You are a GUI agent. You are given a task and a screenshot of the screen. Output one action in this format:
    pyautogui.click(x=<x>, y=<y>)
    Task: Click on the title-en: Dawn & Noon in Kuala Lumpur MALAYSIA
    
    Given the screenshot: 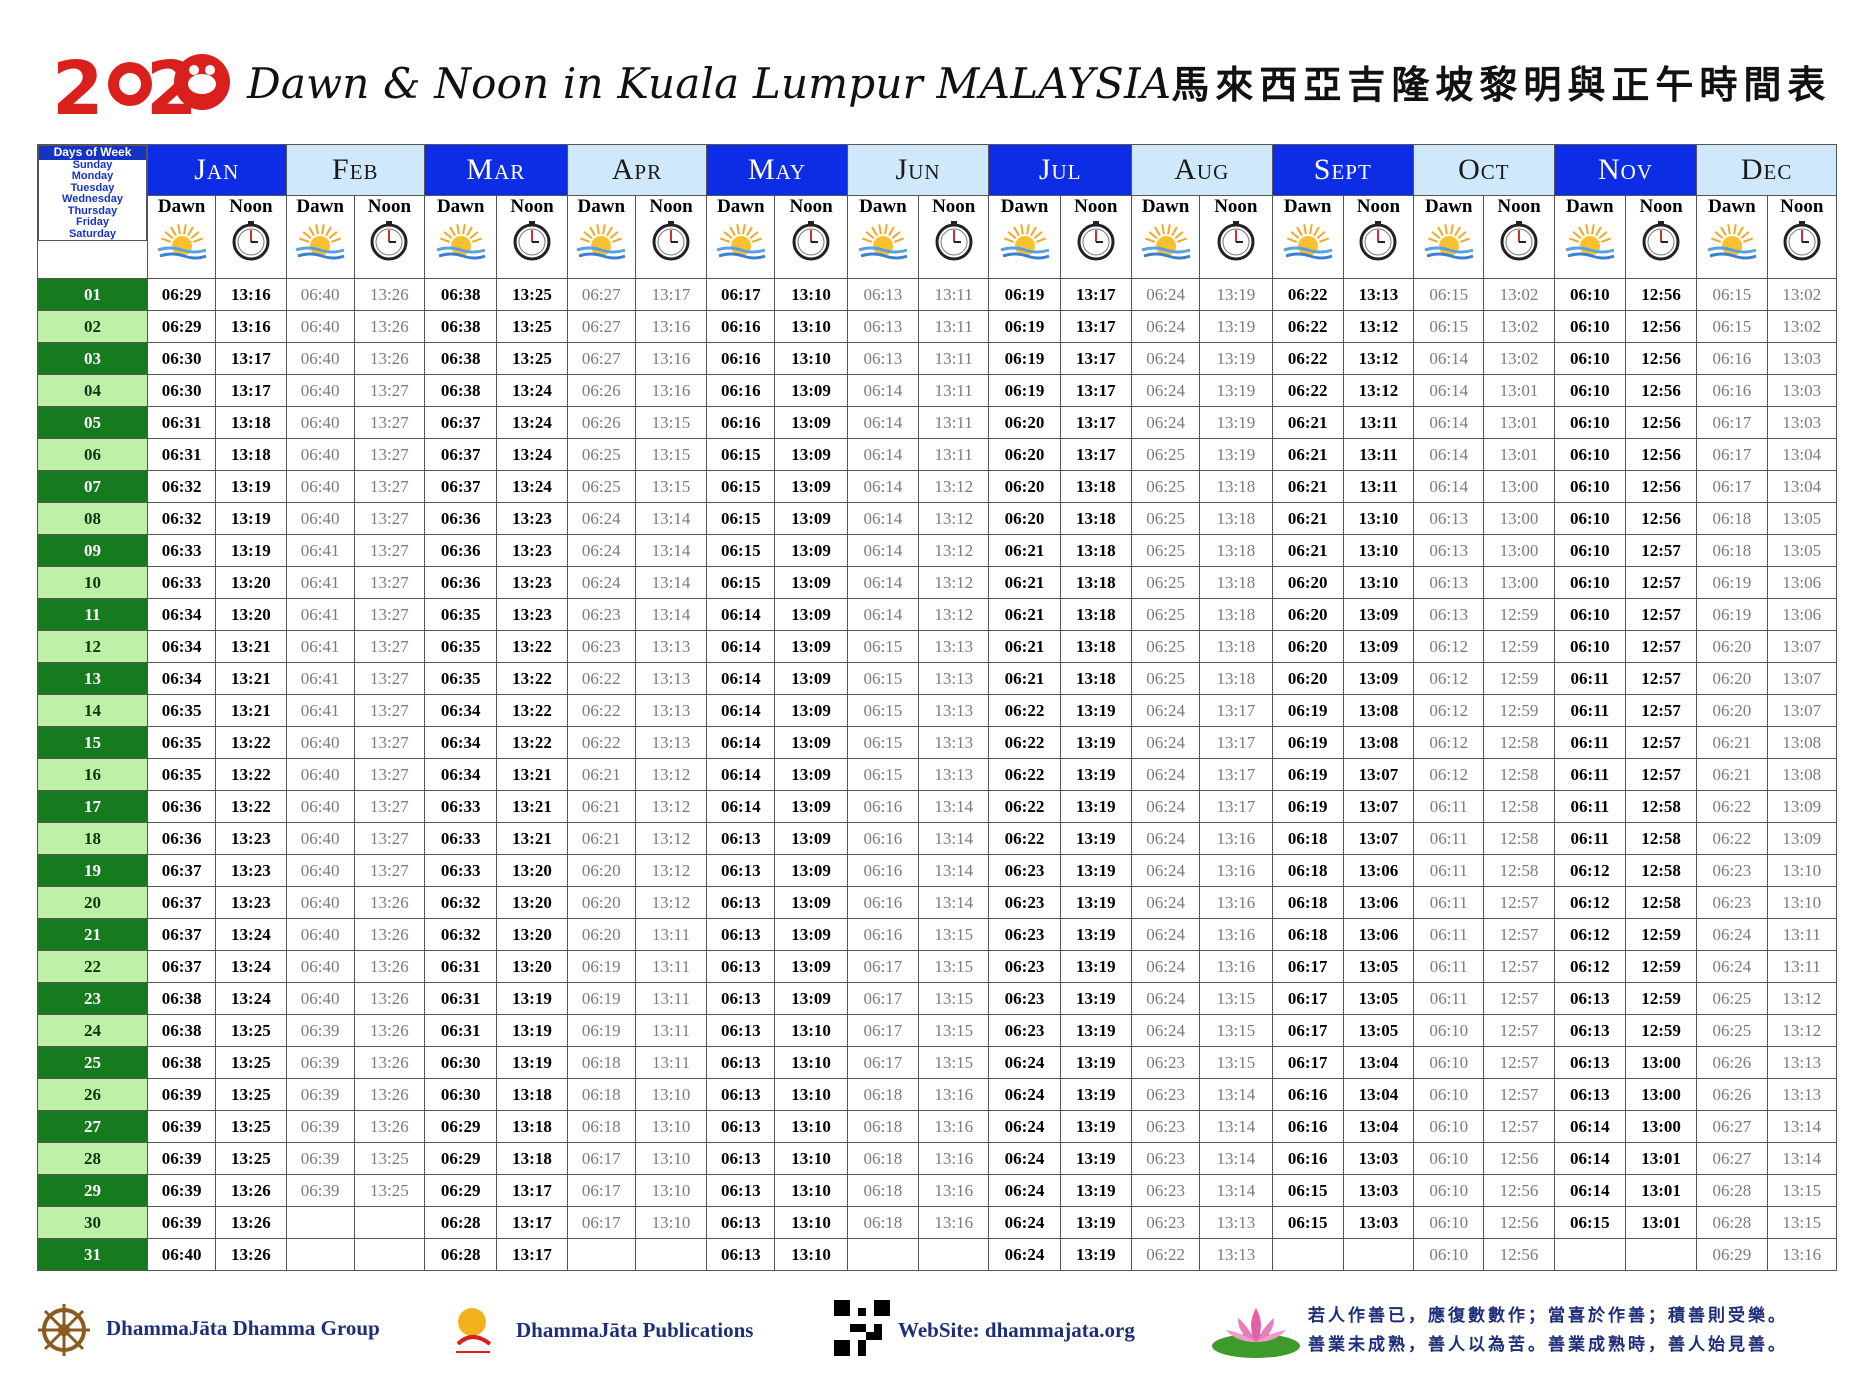 What is the action you would take?
    pyautogui.click(x=709, y=83)
    